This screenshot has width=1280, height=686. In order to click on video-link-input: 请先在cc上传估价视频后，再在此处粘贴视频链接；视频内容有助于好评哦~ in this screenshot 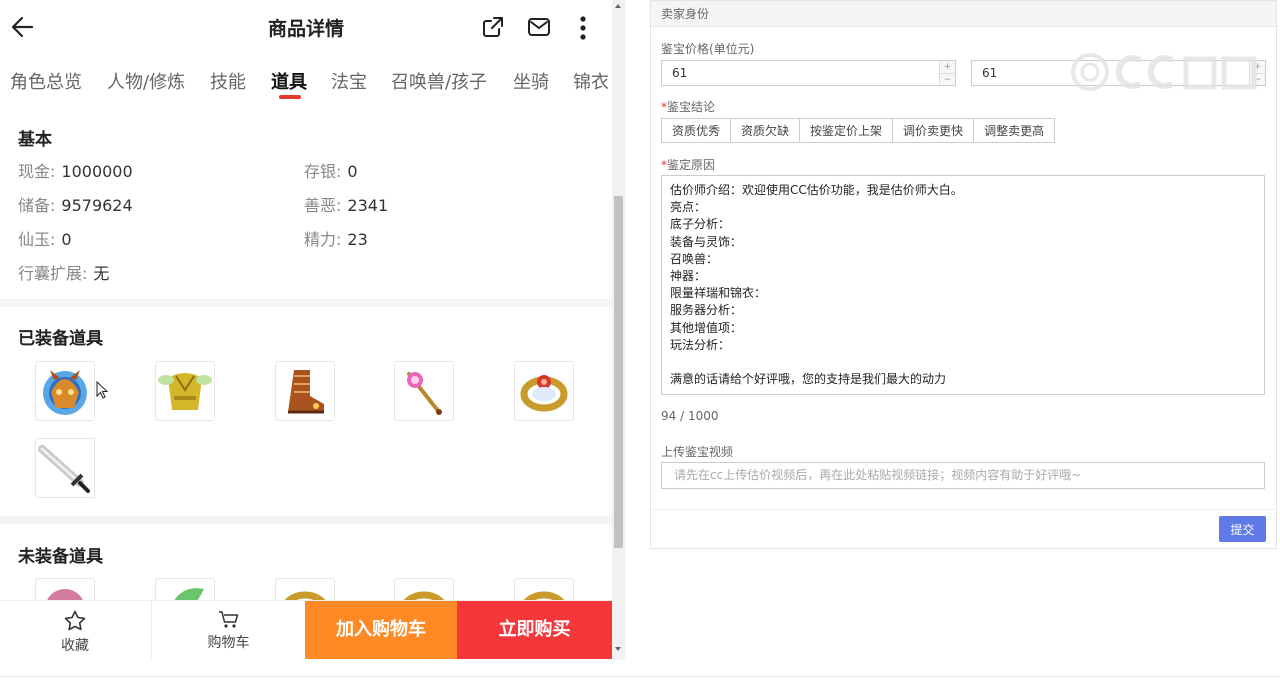, I will do `click(963, 475)`.